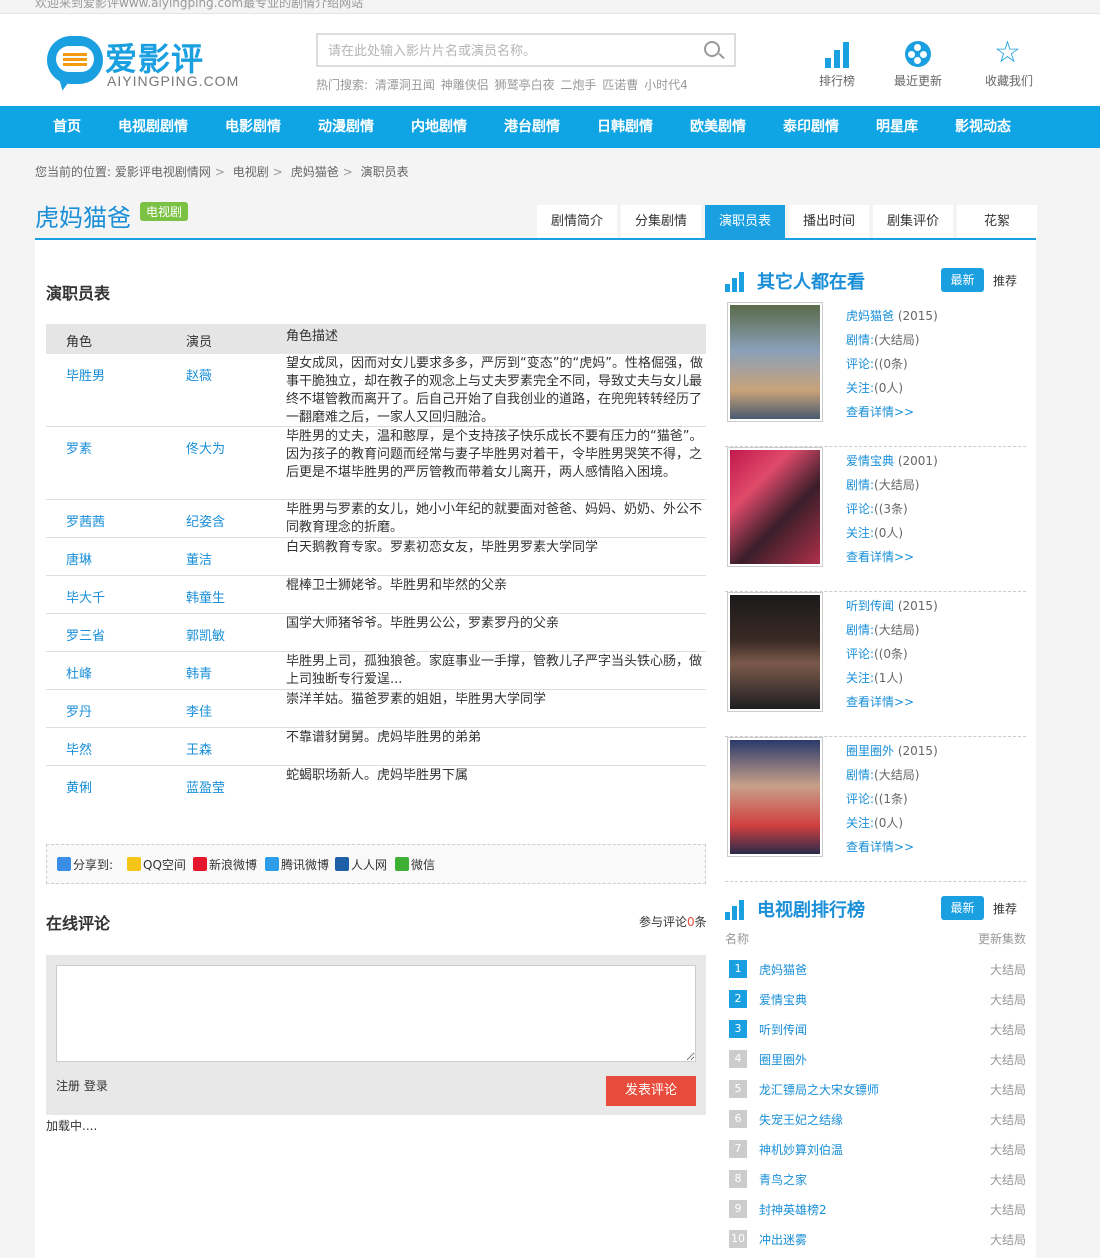  What do you see at coordinates (79, 447) in the screenshot?
I see `role-name: 罗素` at bounding box center [79, 447].